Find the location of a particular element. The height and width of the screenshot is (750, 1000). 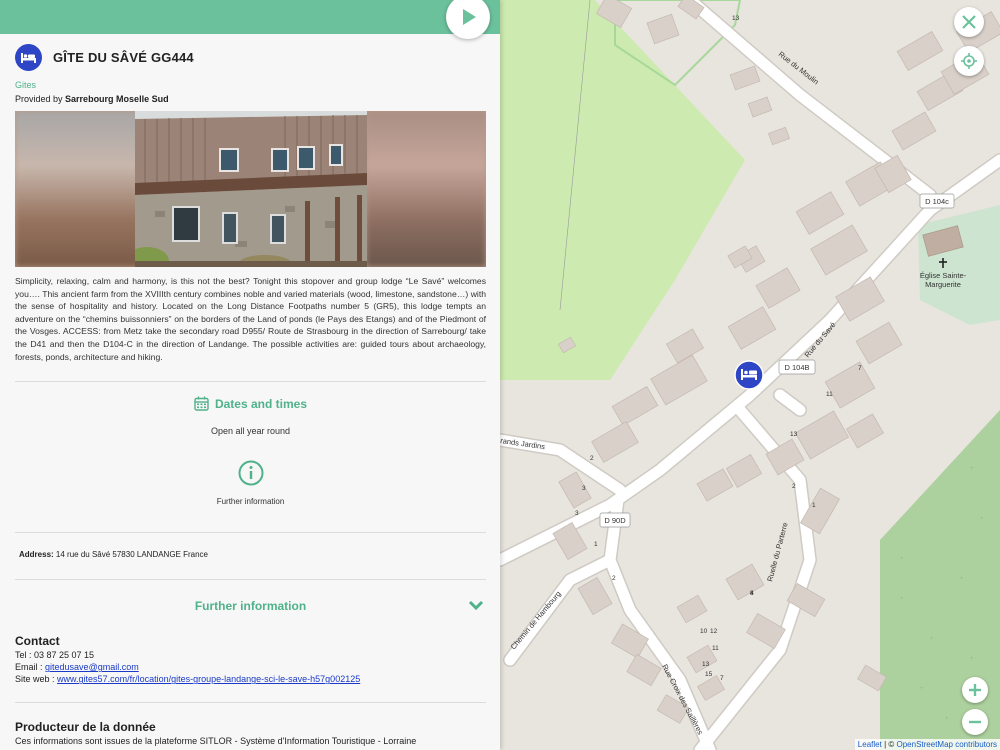

zoom-out-icon is located at coordinates (975, 722).